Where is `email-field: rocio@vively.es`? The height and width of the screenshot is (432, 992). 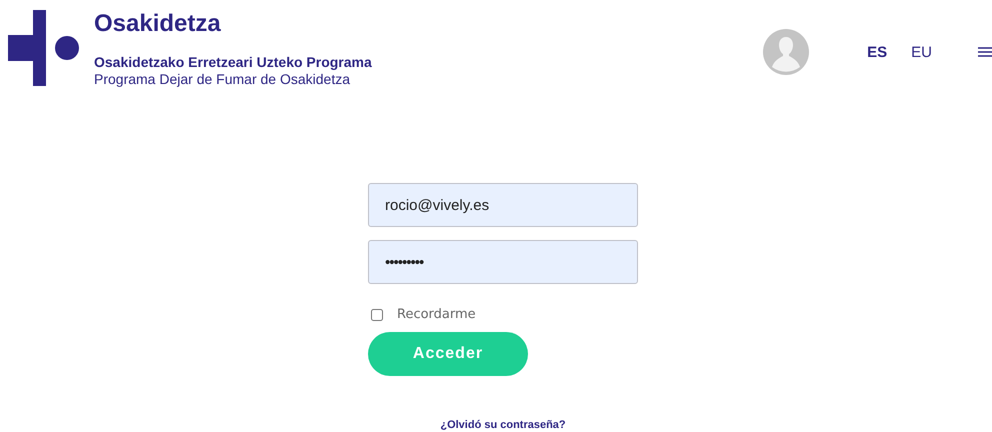
email-field: rocio@vively.es is located at coordinates (503, 205).